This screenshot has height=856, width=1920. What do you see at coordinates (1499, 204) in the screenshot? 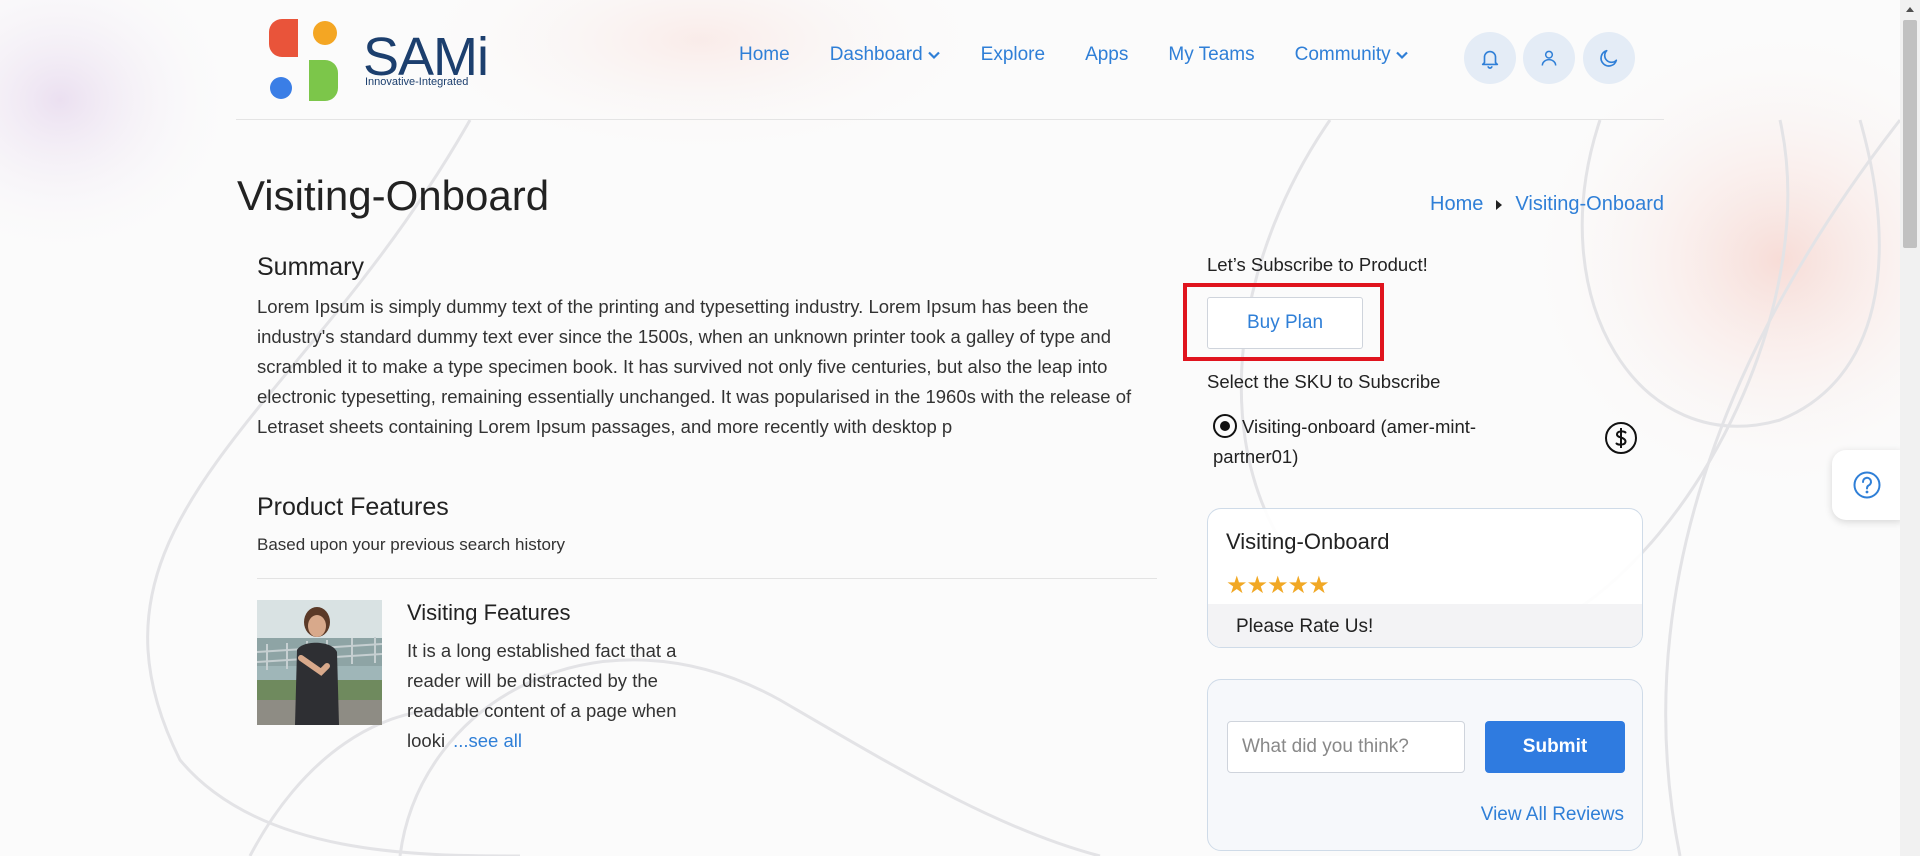
I see `caret-right-icon` at bounding box center [1499, 204].